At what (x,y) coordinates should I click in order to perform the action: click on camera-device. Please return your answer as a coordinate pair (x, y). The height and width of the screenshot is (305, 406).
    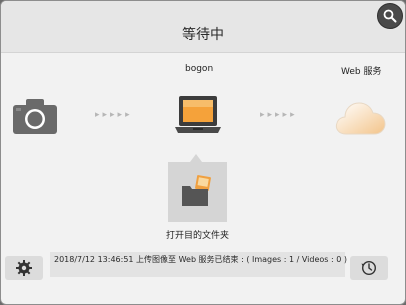
    Looking at the image, I should click on (35, 118).